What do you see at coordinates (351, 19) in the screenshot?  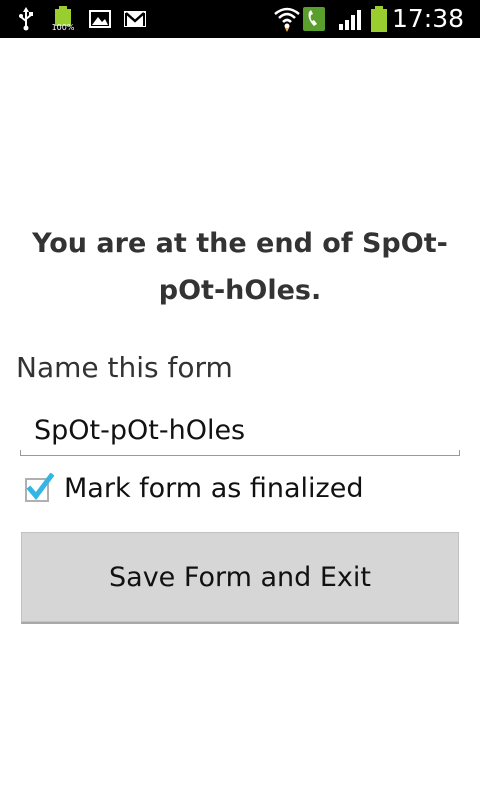 I see `signal-icon` at bounding box center [351, 19].